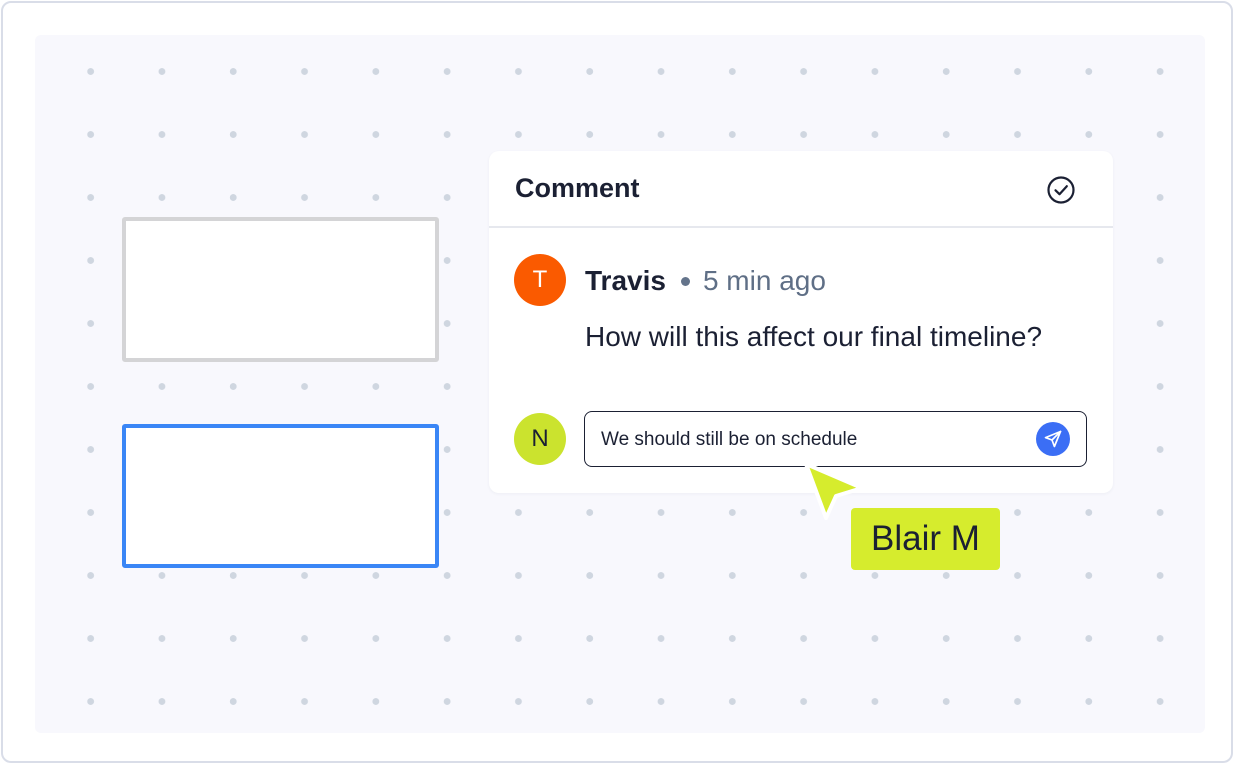  I want to click on comment-meta: Travis 5 min ago, so click(705, 281).